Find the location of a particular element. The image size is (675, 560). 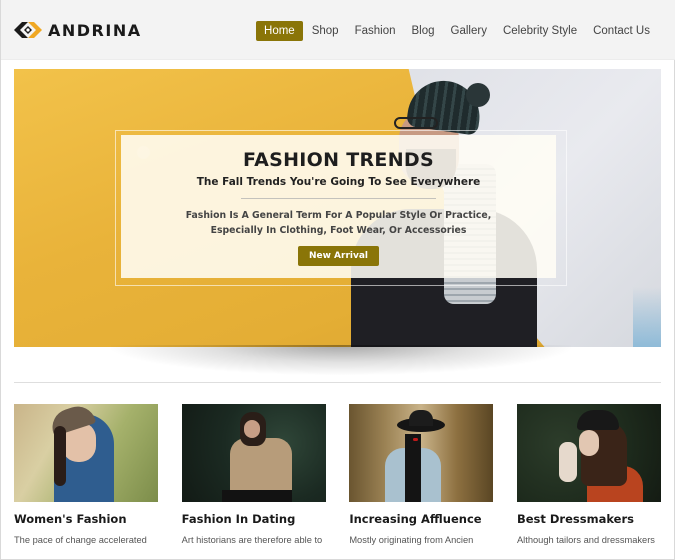

diamond-arrows-logo-icon is located at coordinates (28, 30).